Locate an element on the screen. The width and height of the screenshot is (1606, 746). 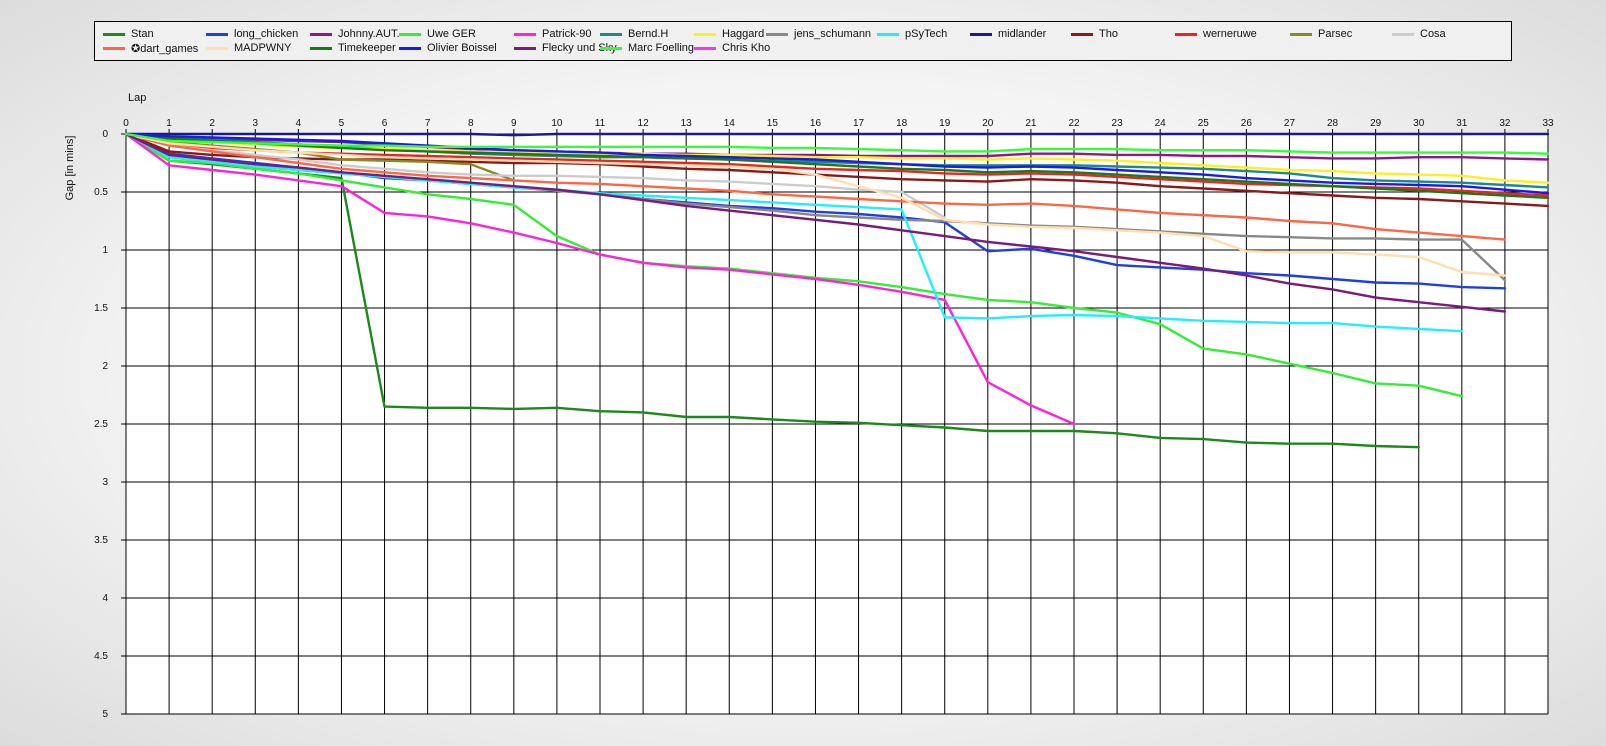
x-tick-label: 3 is located at coordinates (255, 123).